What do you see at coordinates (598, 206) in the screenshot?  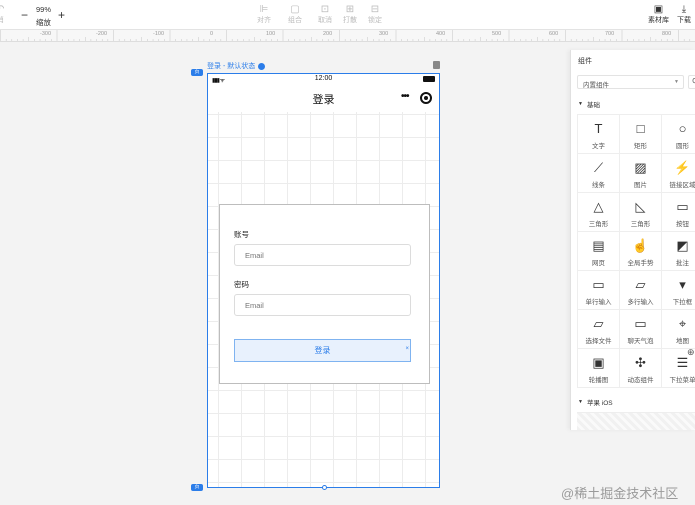 I see `triangle-icon: △` at bounding box center [598, 206].